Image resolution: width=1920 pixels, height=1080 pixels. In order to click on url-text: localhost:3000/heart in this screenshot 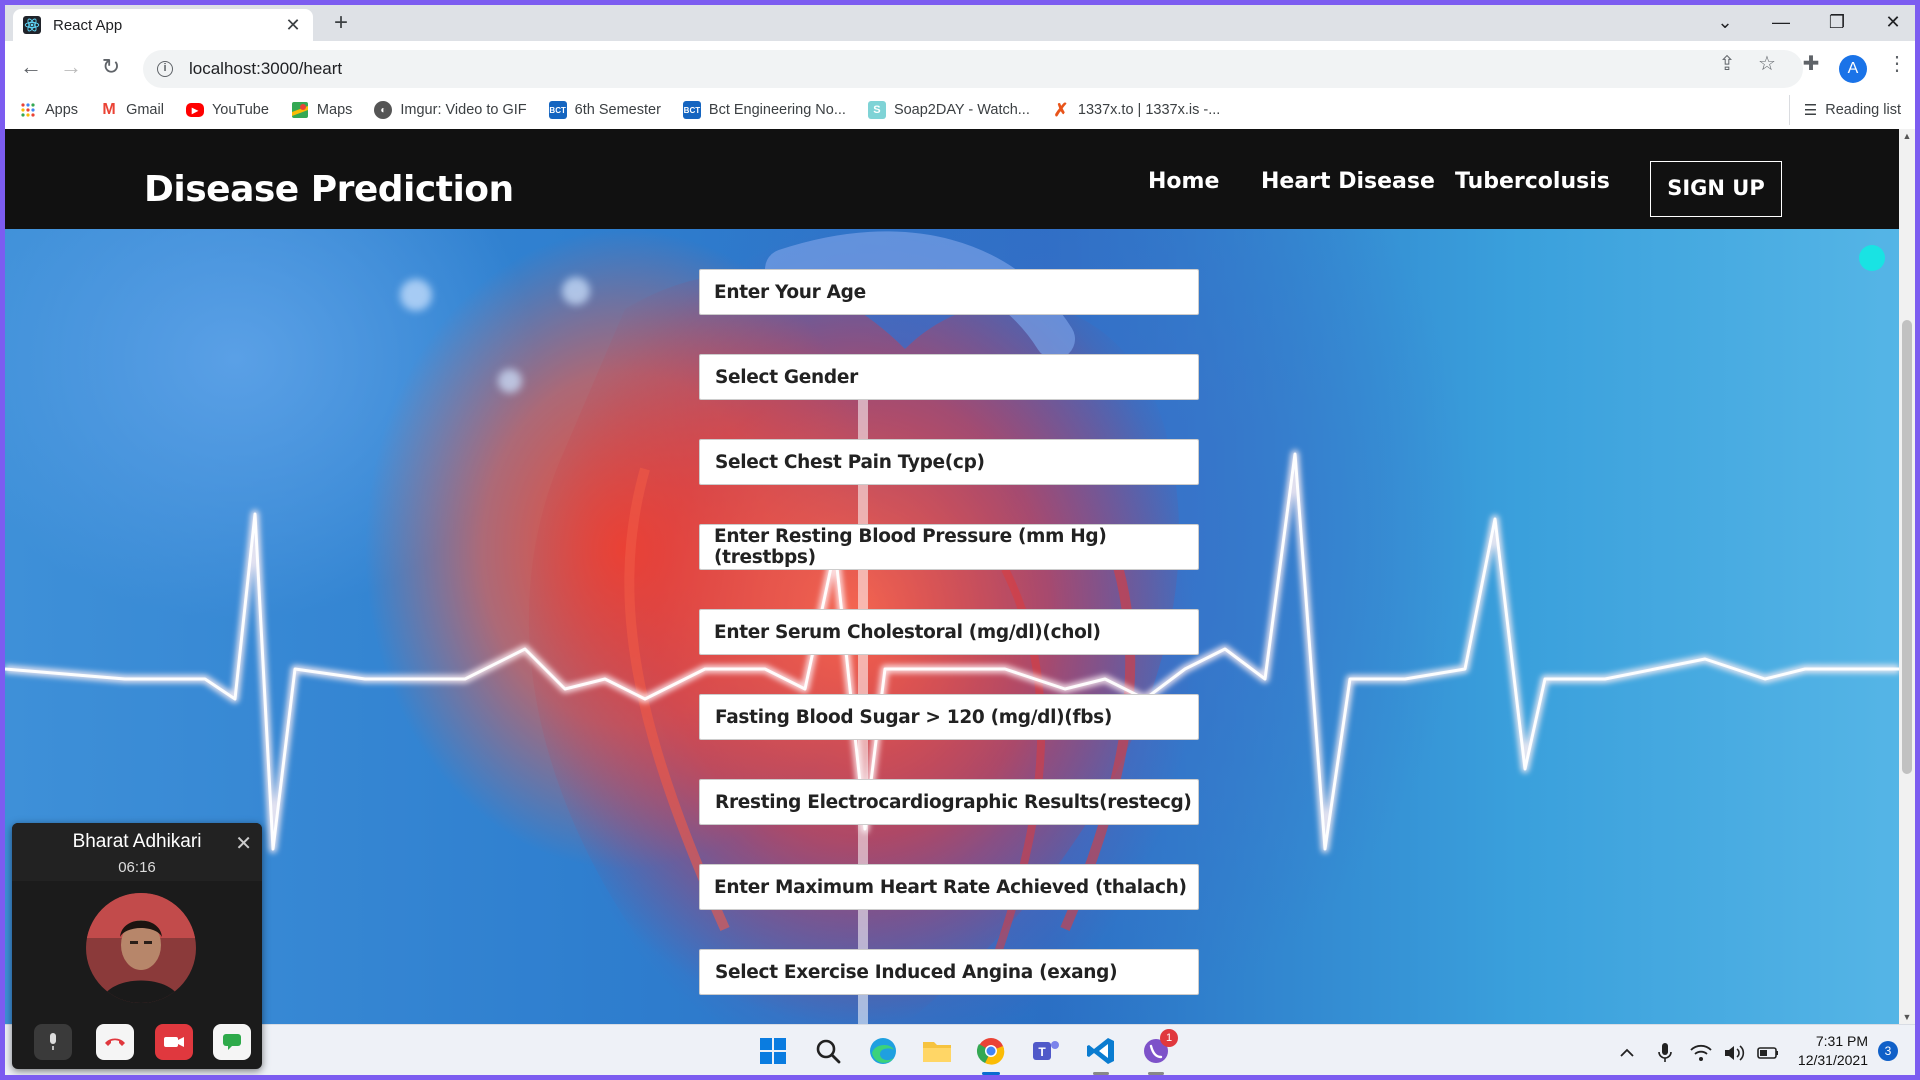, I will do `click(266, 68)`.